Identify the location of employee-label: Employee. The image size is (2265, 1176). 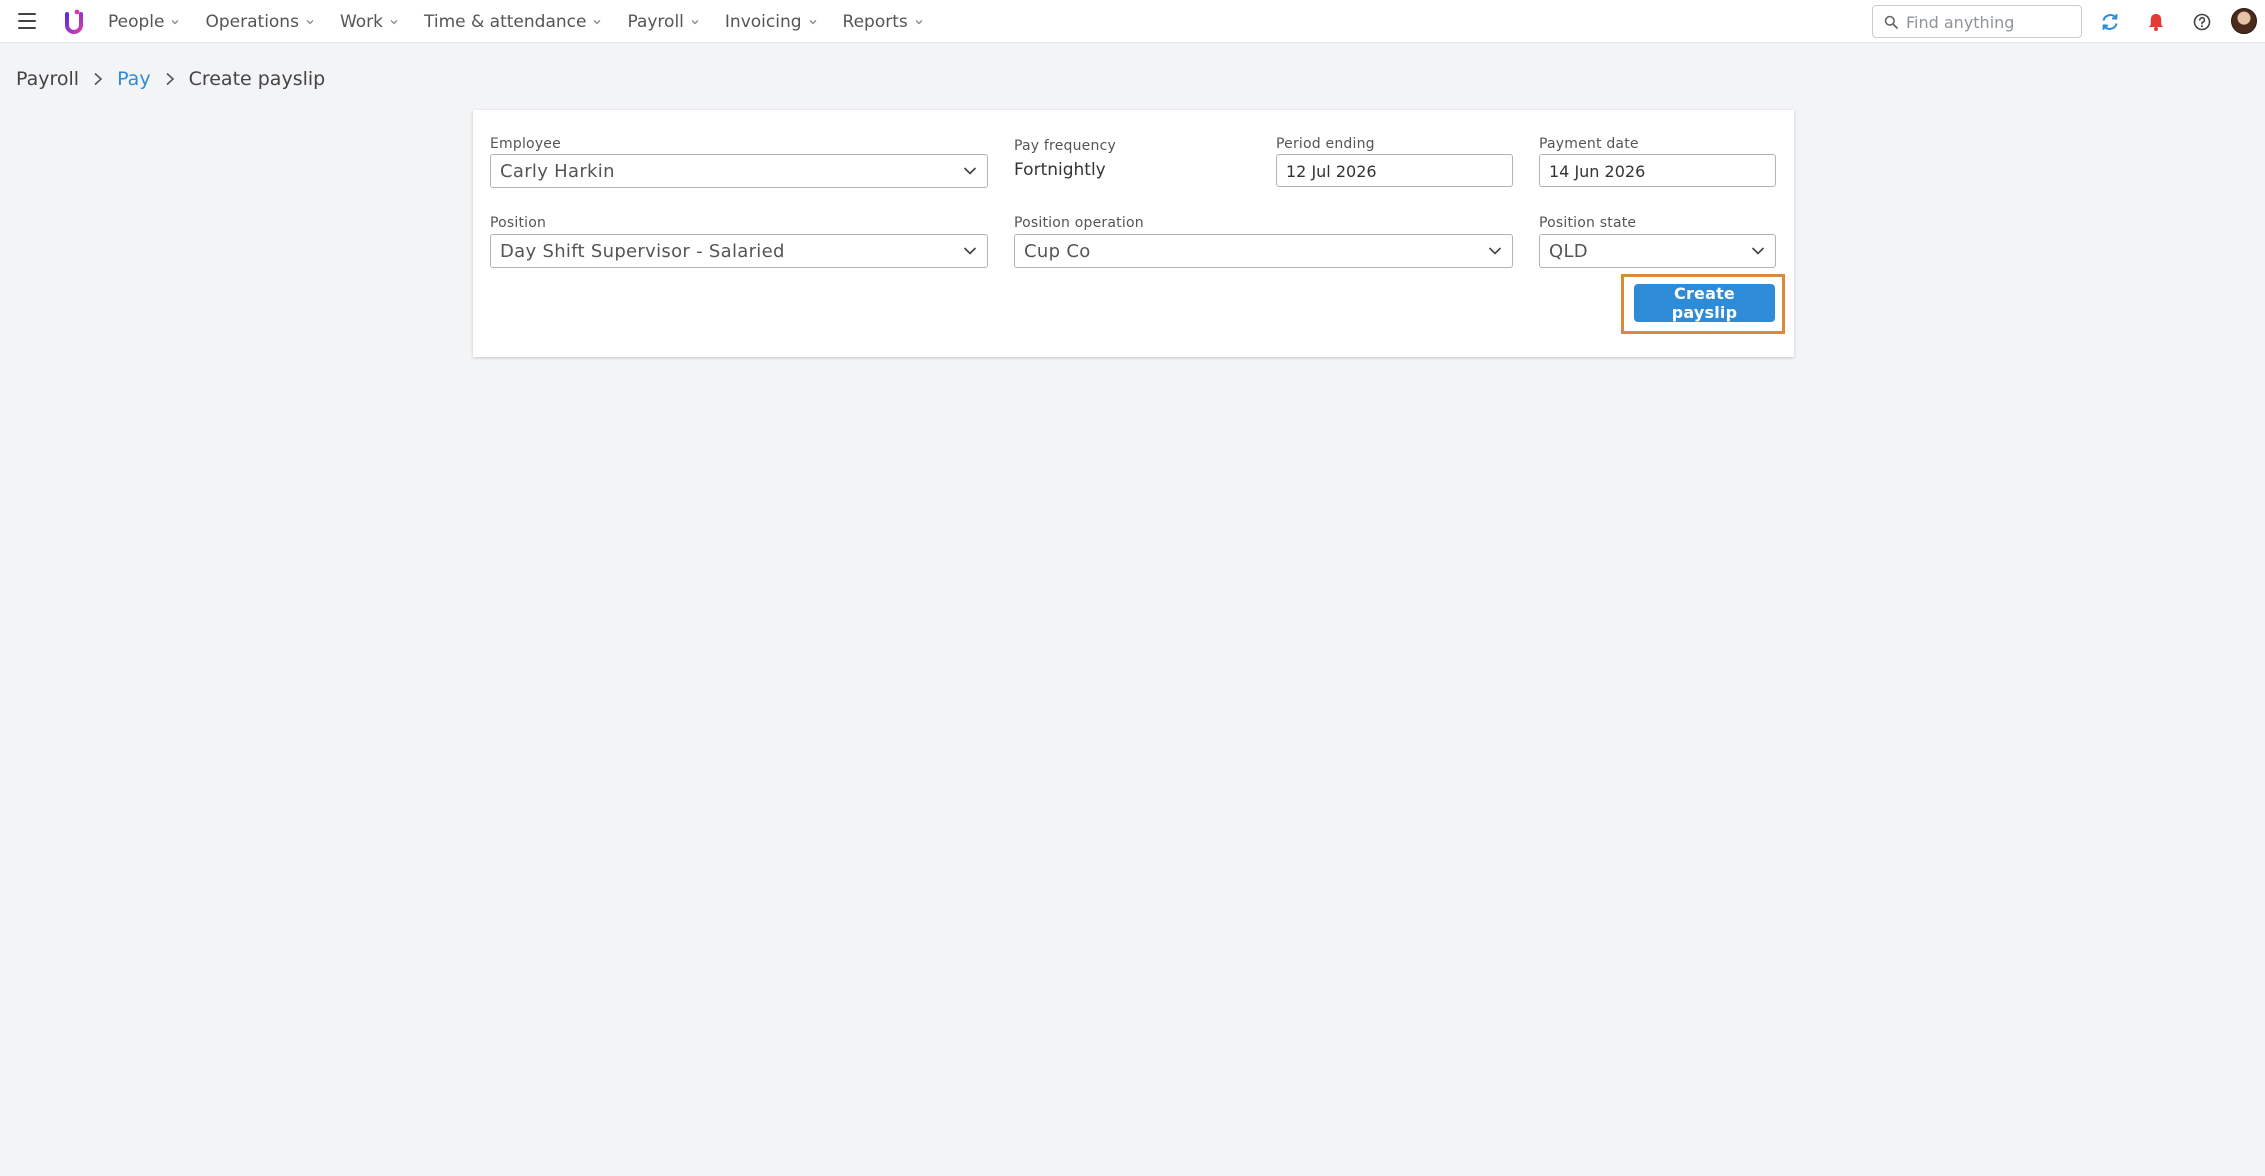
(525, 144).